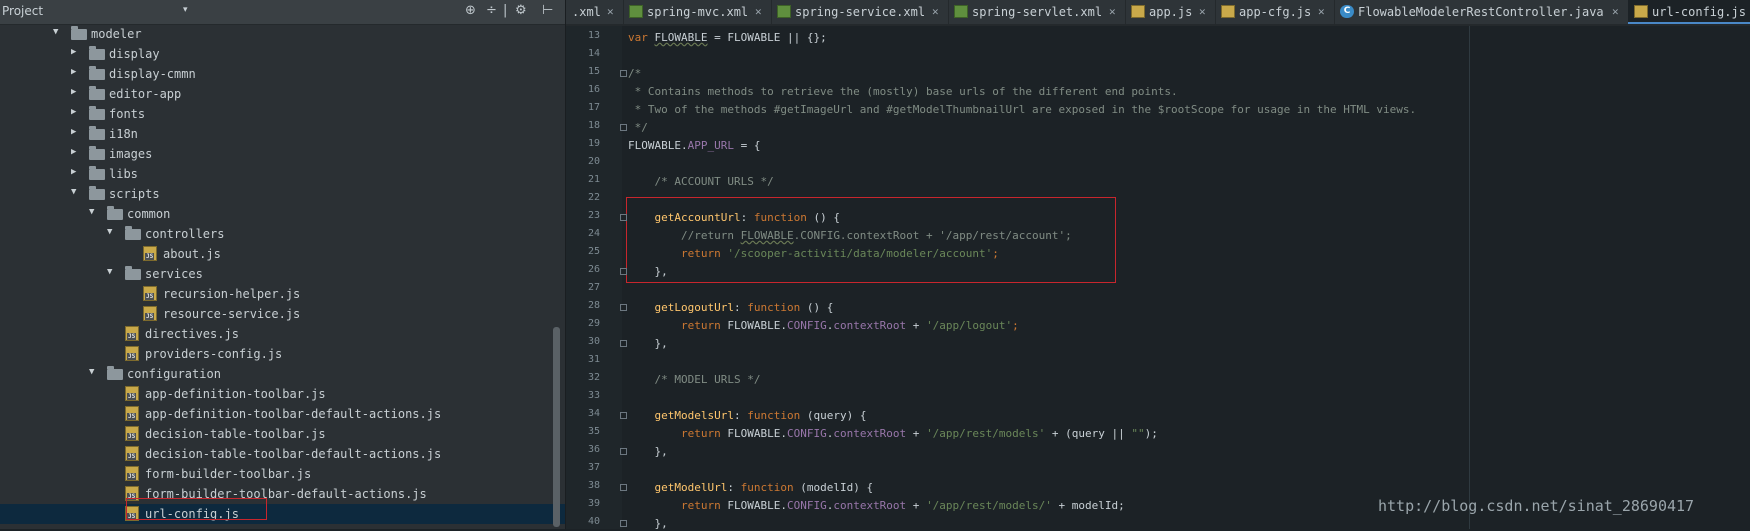 The width and height of the screenshot is (1750, 531). What do you see at coordinates (22, 11) in the screenshot?
I see `project-title: Project` at bounding box center [22, 11].